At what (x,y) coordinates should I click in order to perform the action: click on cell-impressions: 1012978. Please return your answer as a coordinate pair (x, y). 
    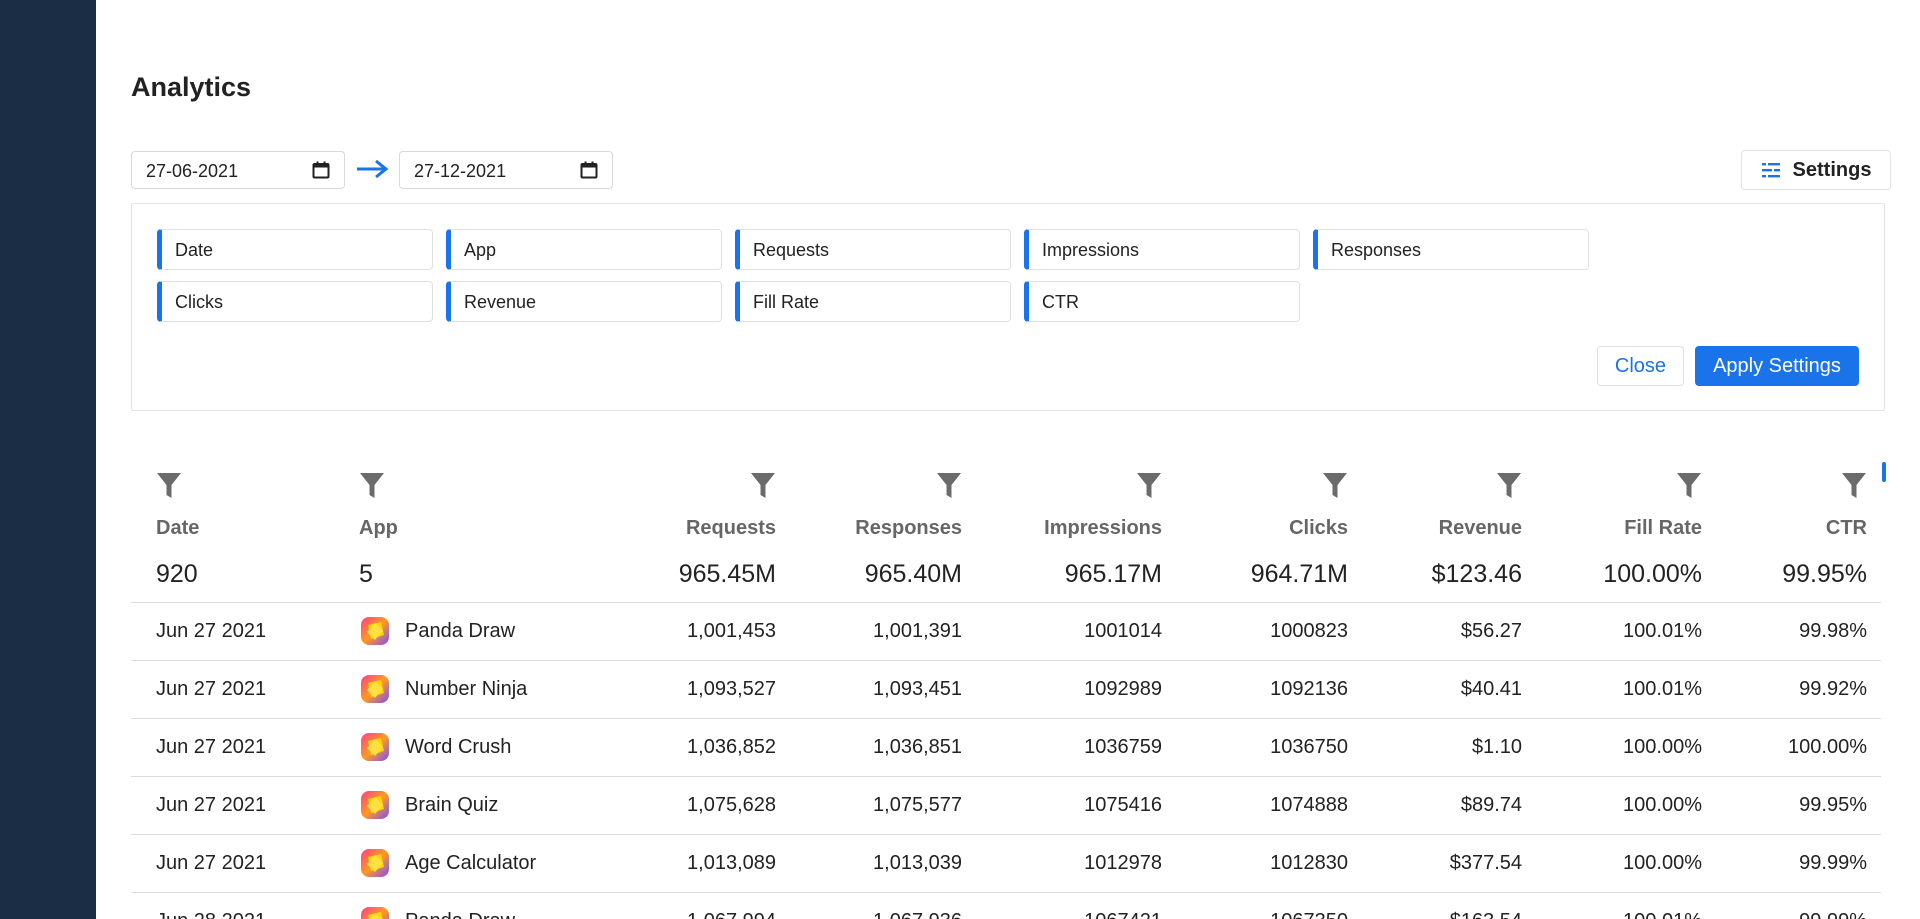
    Looking at the image, I should click on (1123, 863).